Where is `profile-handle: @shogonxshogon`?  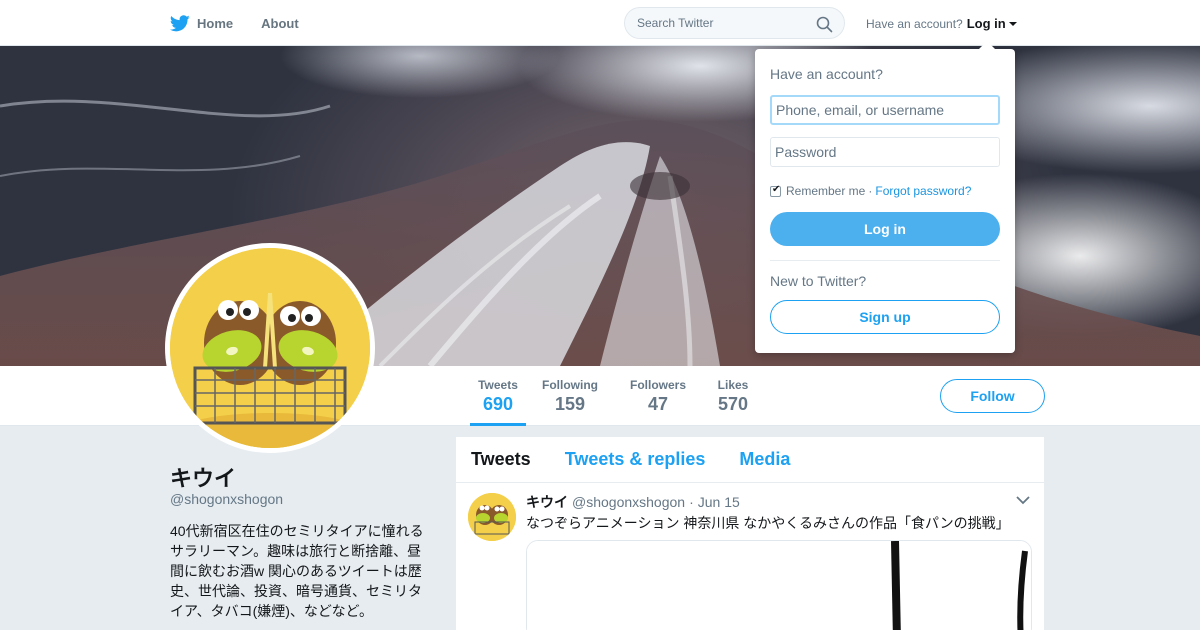 profile-handle: @shogonxshogon is located at coordinates (226, 499).